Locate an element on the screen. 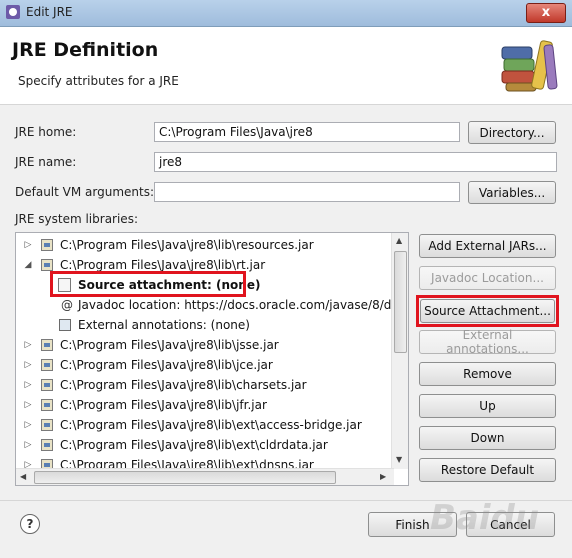 The height and width of the screenshot is (558, 572). remove-button: Remove is located at coordinates (487, 374).